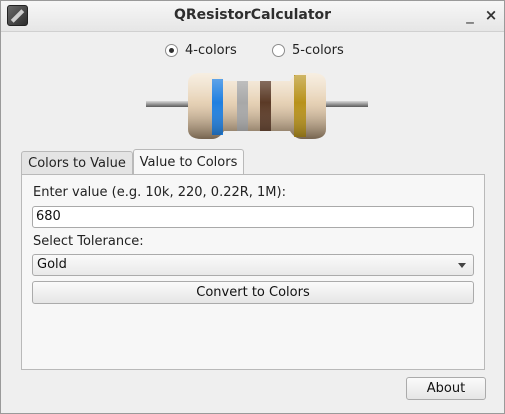  Describe the element at coordinates (159, 192) in the screenshot. I see `value-label: Enter value (e.g. 10k, 220, 0.22R, 1M):` at that location.